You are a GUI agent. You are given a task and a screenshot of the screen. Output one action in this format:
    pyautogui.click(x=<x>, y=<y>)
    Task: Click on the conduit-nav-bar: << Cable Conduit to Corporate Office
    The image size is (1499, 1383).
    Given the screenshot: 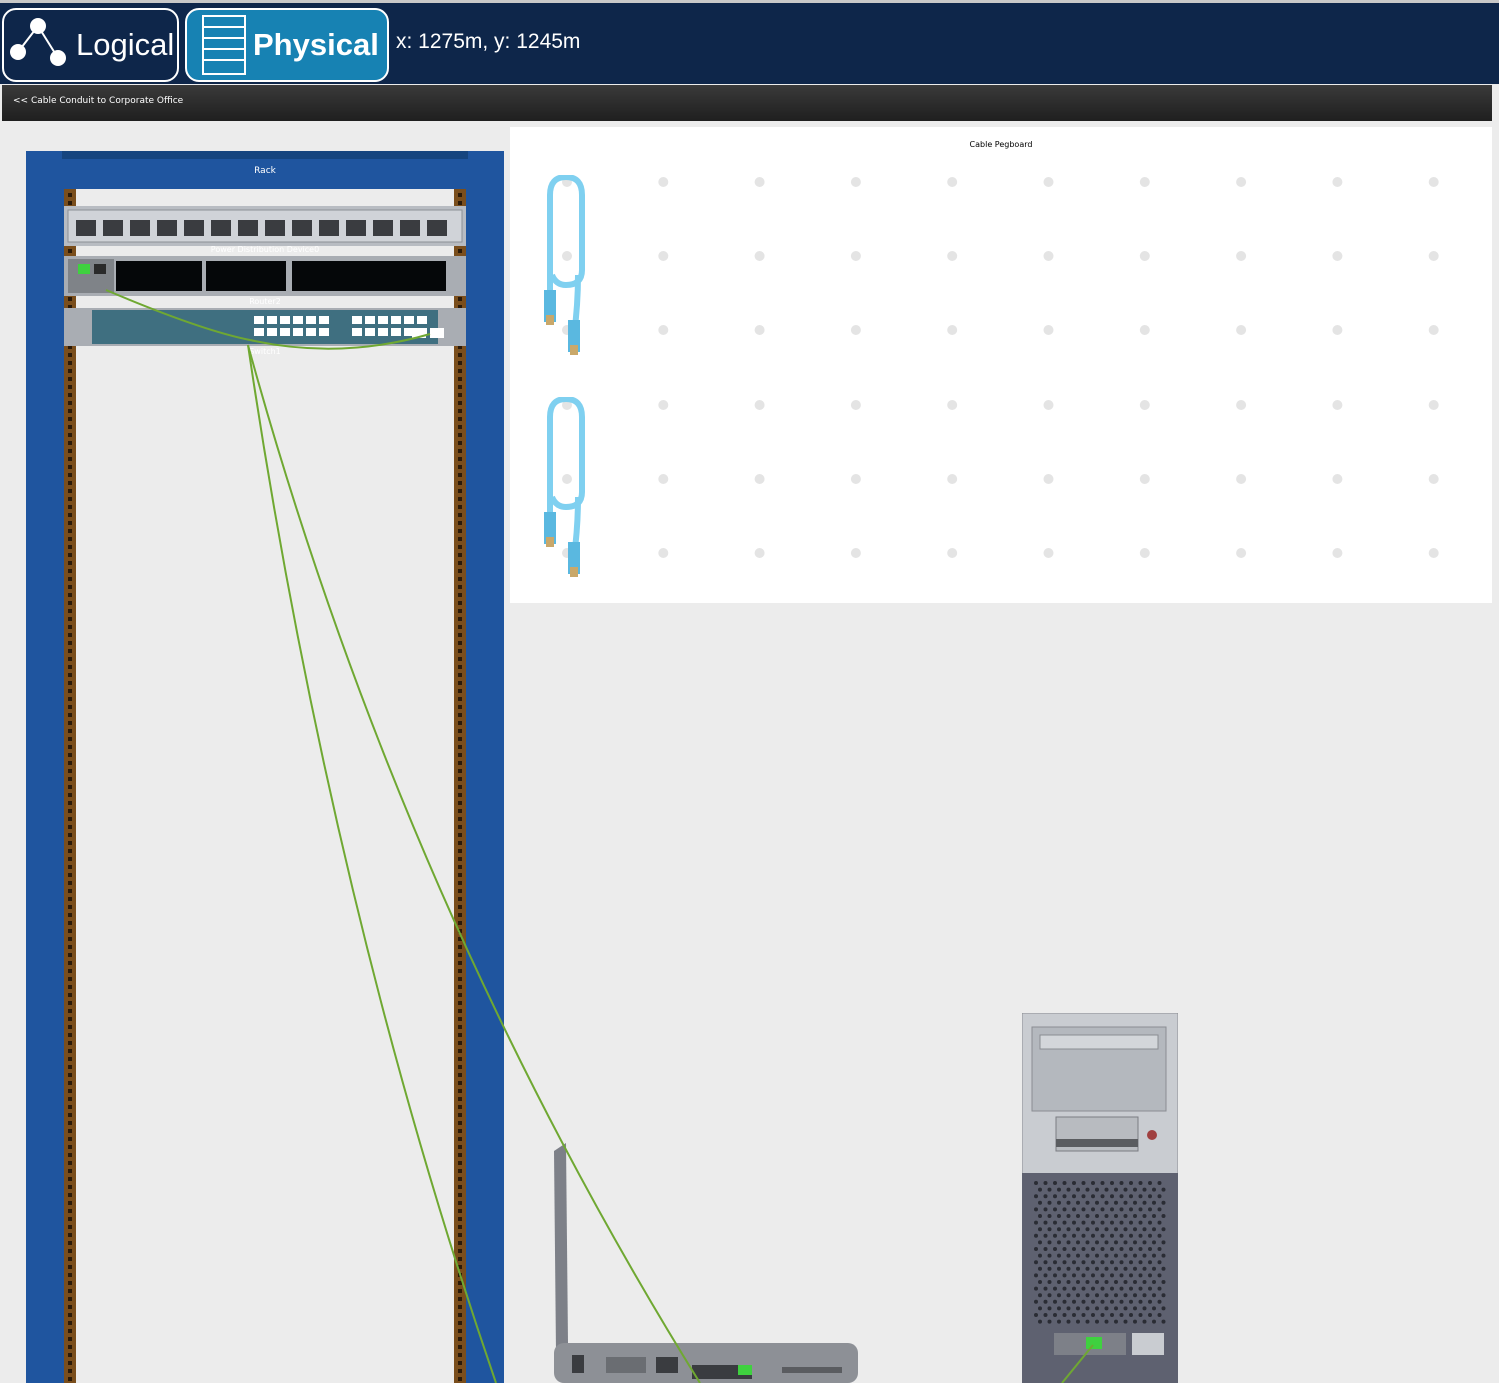 What is the action you would take?
    pyautogui.click(x=747, y=103)
    